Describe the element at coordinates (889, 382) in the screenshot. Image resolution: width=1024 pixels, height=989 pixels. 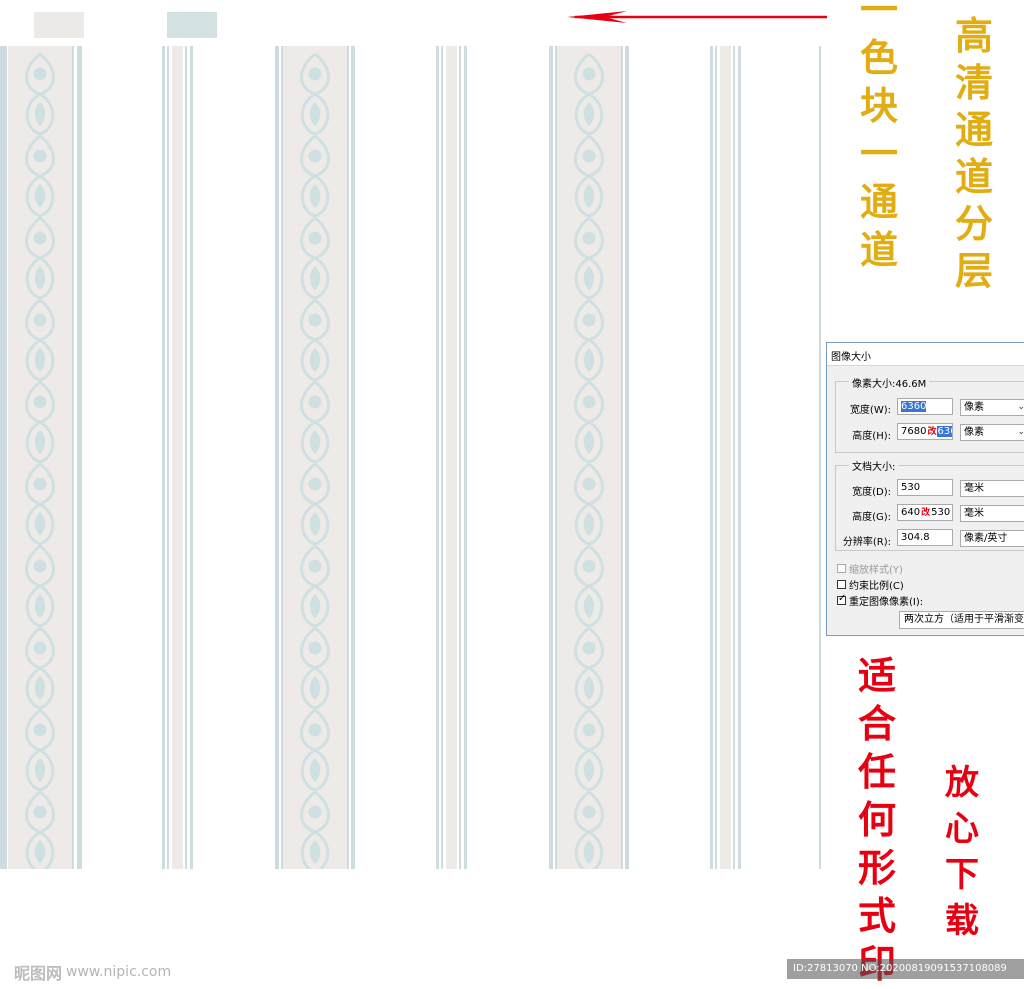
I see `pixel-dimensions-label: 像素大小:46.6M` at that location.